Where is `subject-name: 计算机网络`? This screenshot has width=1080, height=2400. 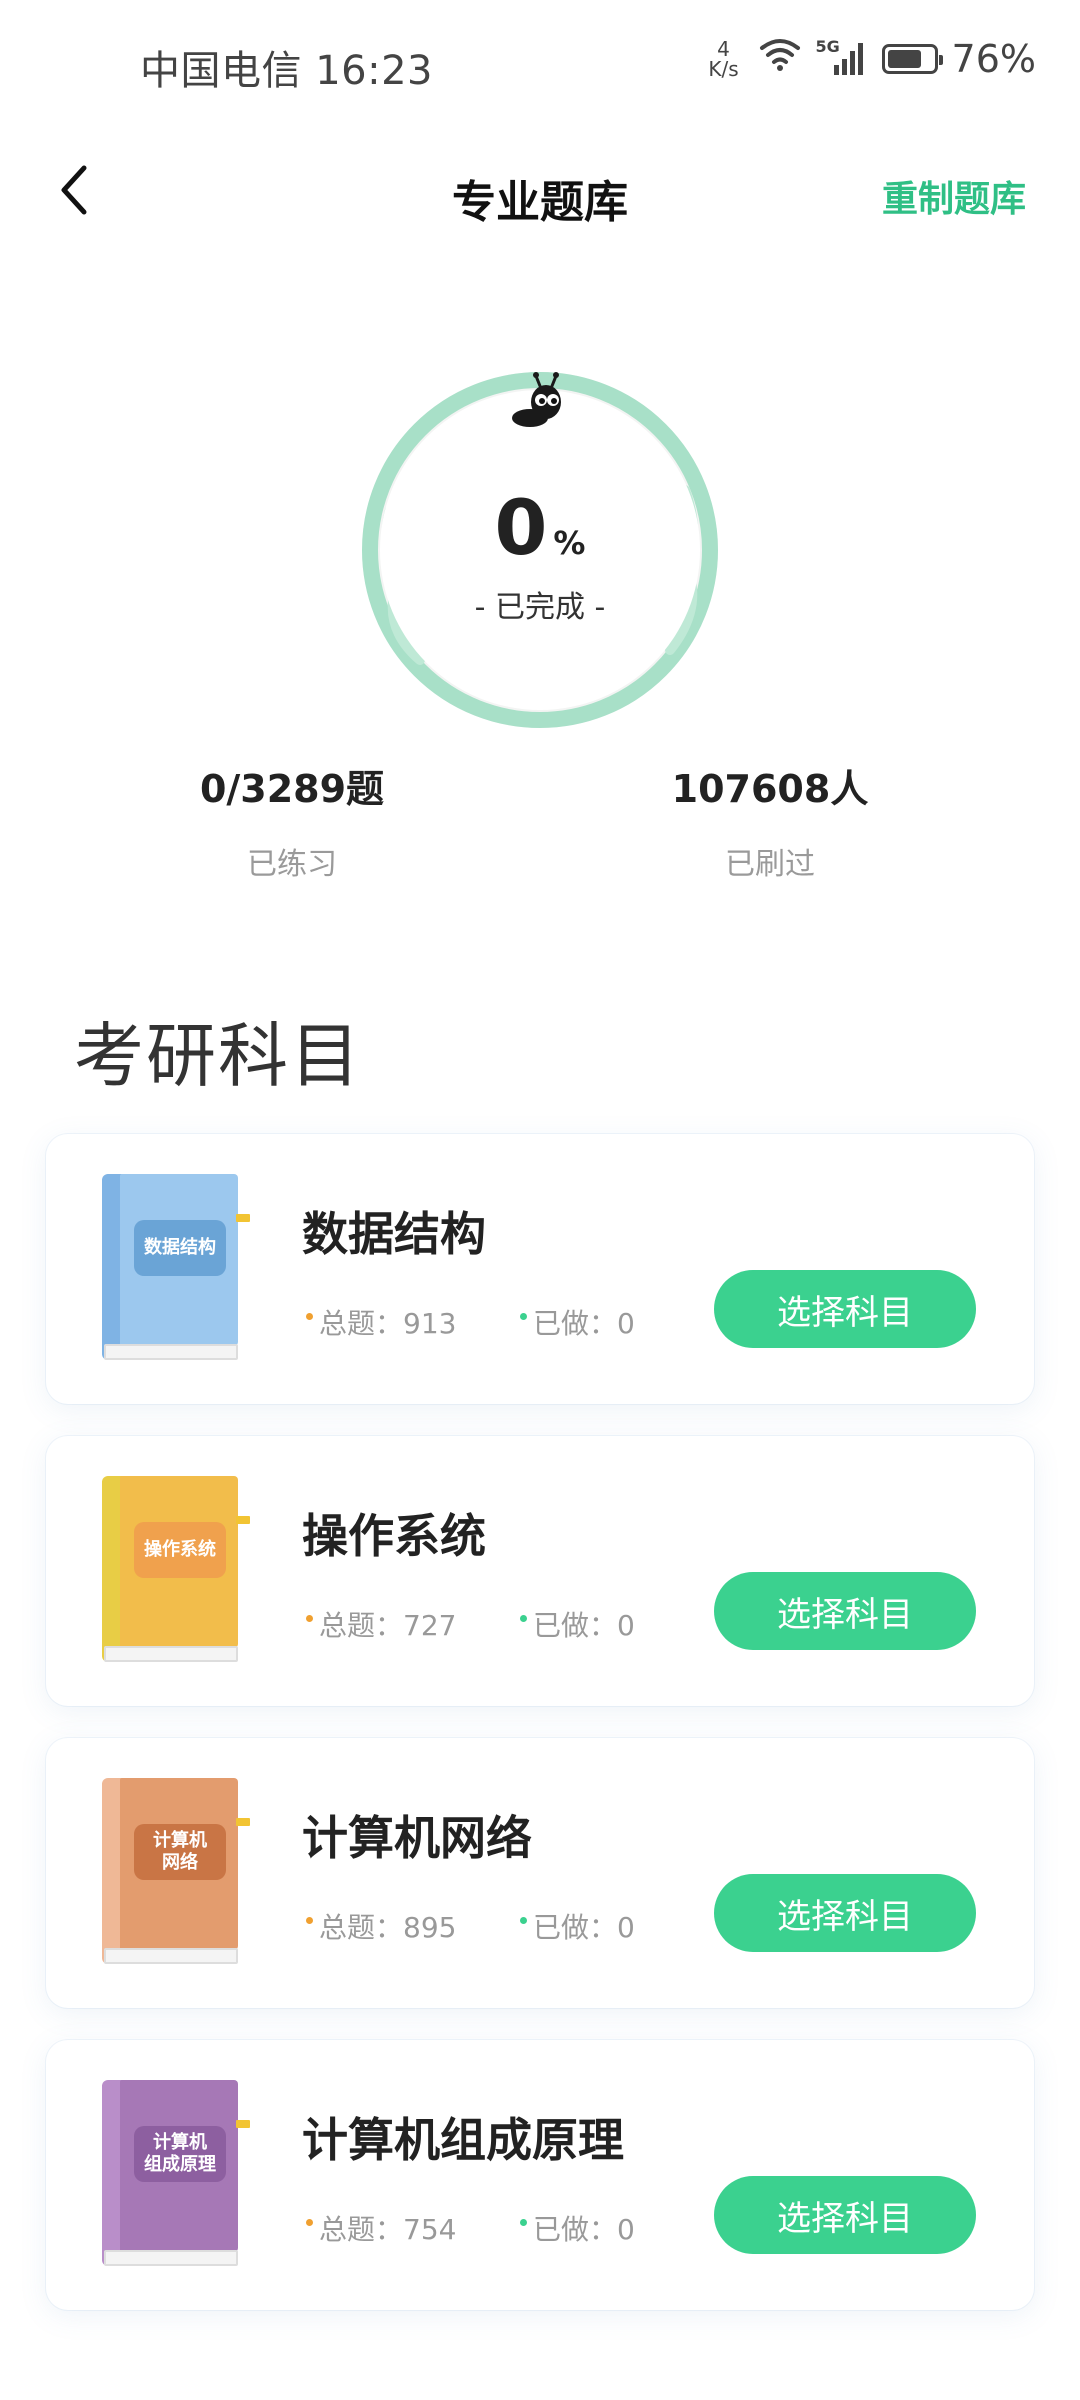 subject-name: 计算机网络 is located at coordinates (417, 1838).